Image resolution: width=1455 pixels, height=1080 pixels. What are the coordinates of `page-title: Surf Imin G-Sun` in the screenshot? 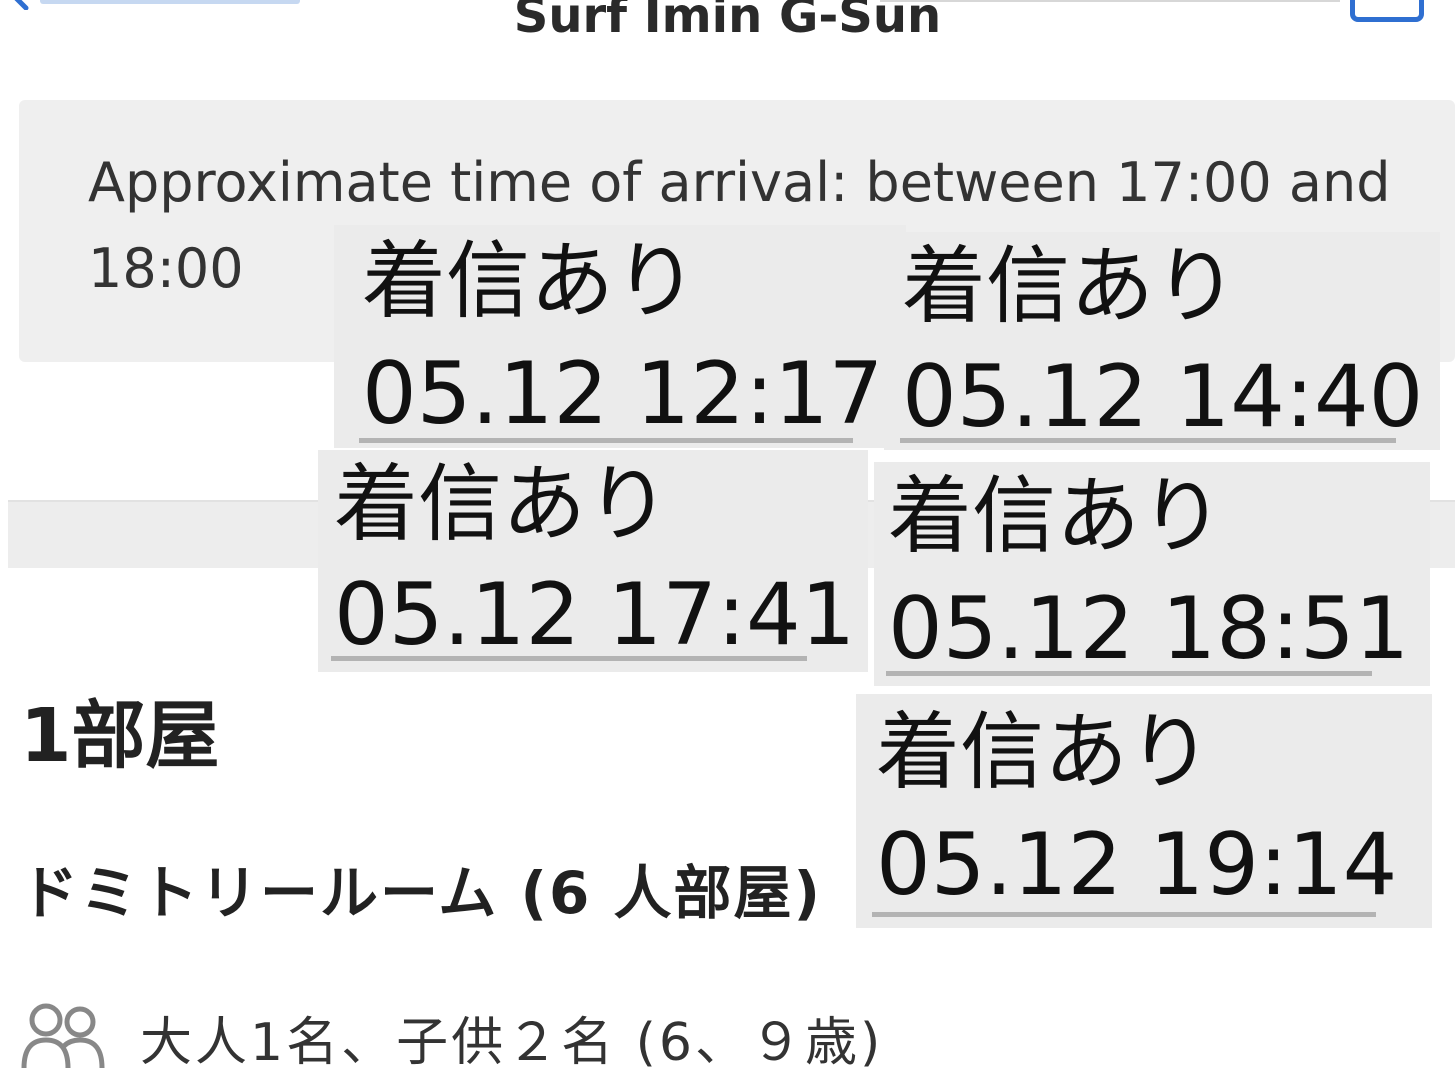 It's located at (727, 22).